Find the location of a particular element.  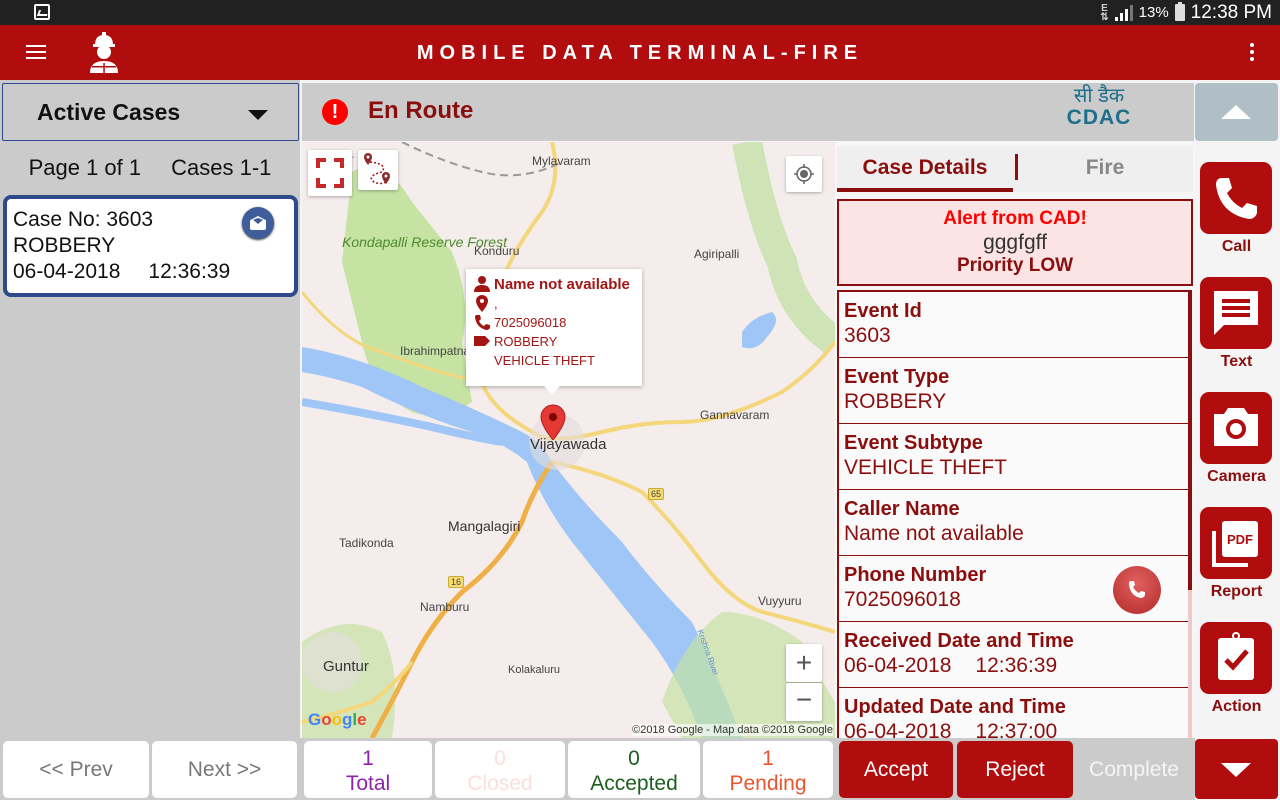

text-action-label: Text is located at coordinates (1236, 361).